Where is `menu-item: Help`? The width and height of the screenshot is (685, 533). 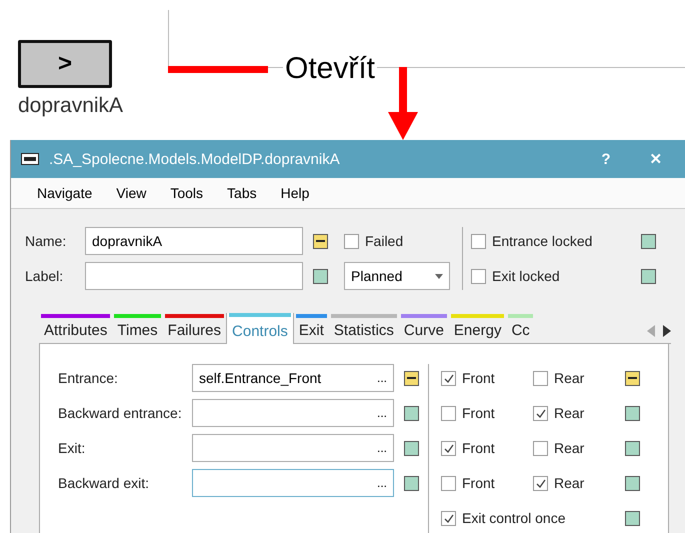 menu-item: Help is located at coordinates (297, 193).